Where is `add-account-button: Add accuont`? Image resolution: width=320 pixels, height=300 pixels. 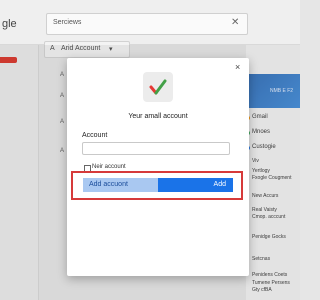
add-account-button: Add accuont is located at coordinates (120, 185).